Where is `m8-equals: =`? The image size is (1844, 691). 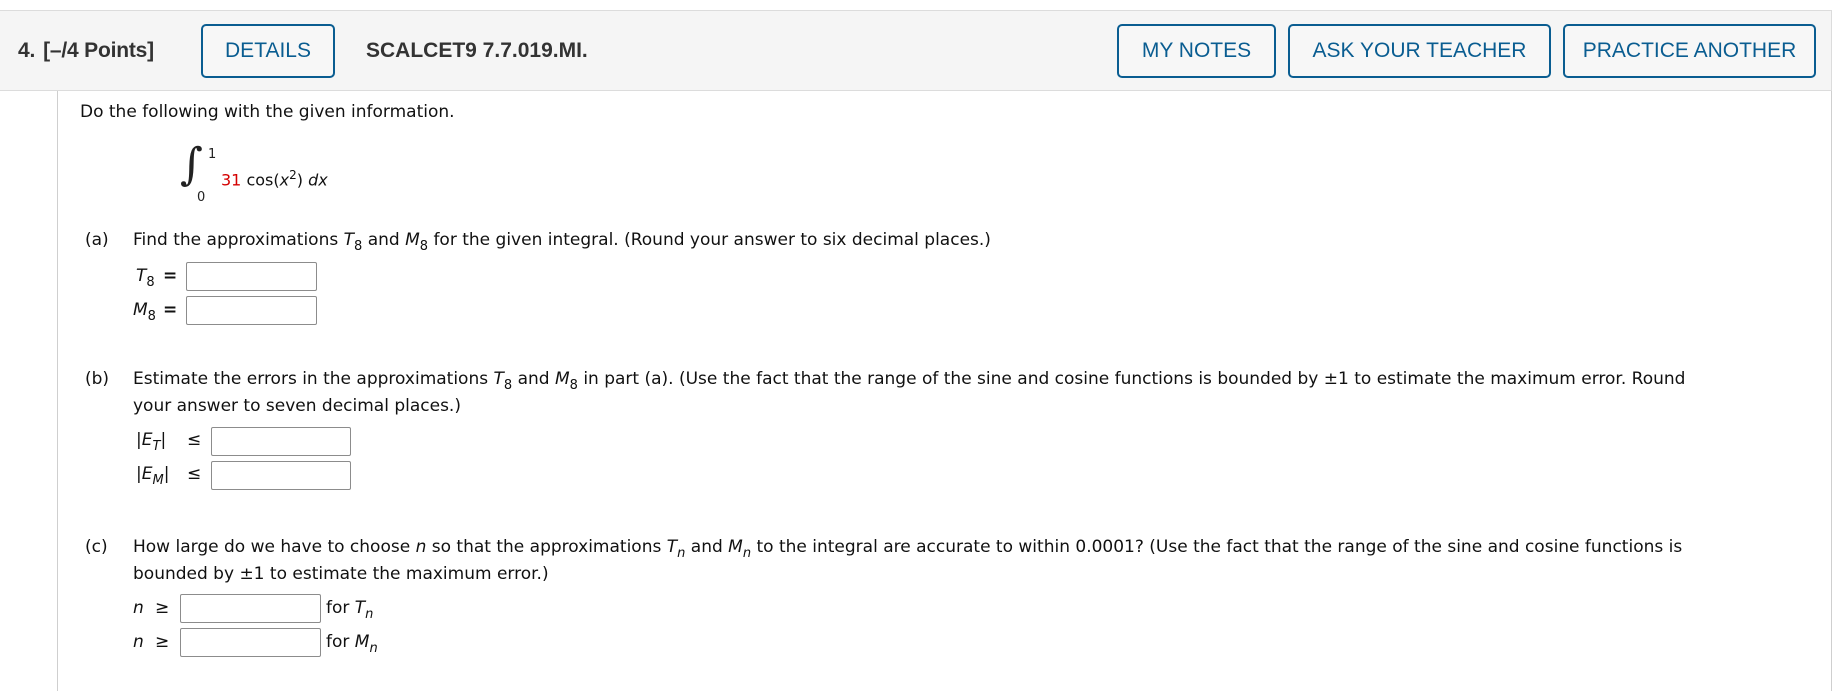
m8-equals: = is located at coordinates (170, 310).